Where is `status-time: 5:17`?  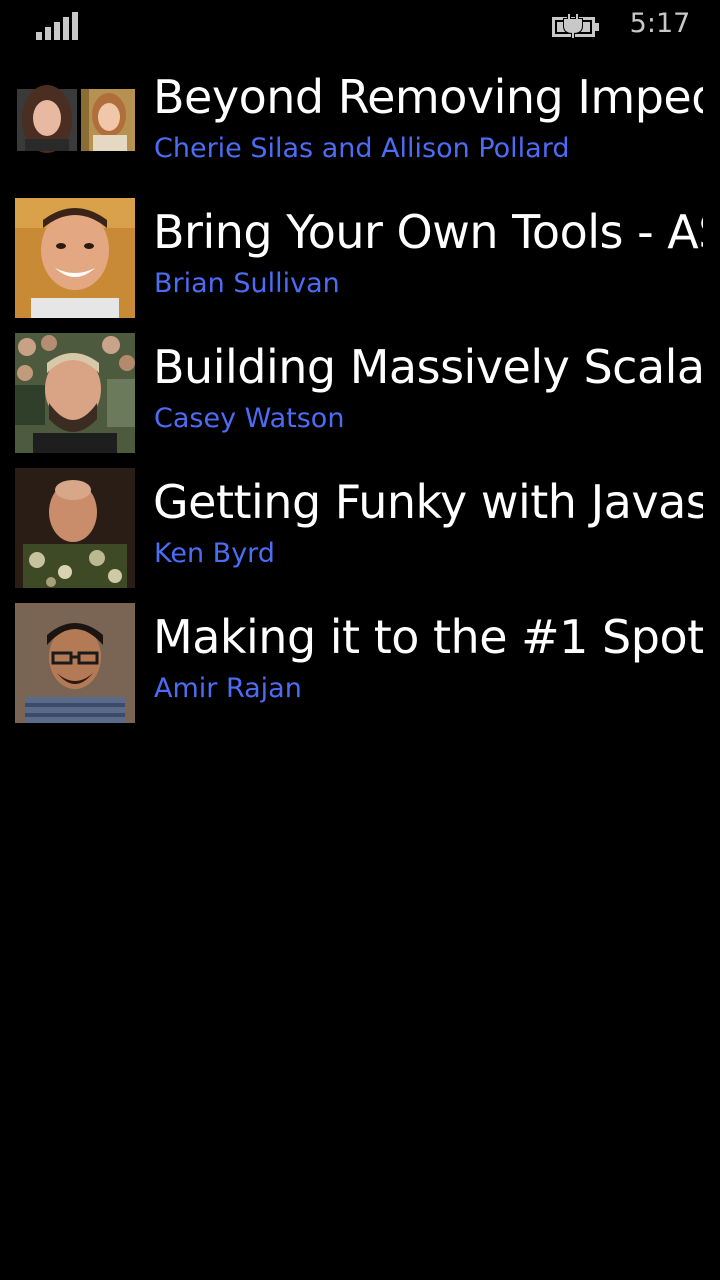 status-time: 5:17 is located at coordinates (660, 23).